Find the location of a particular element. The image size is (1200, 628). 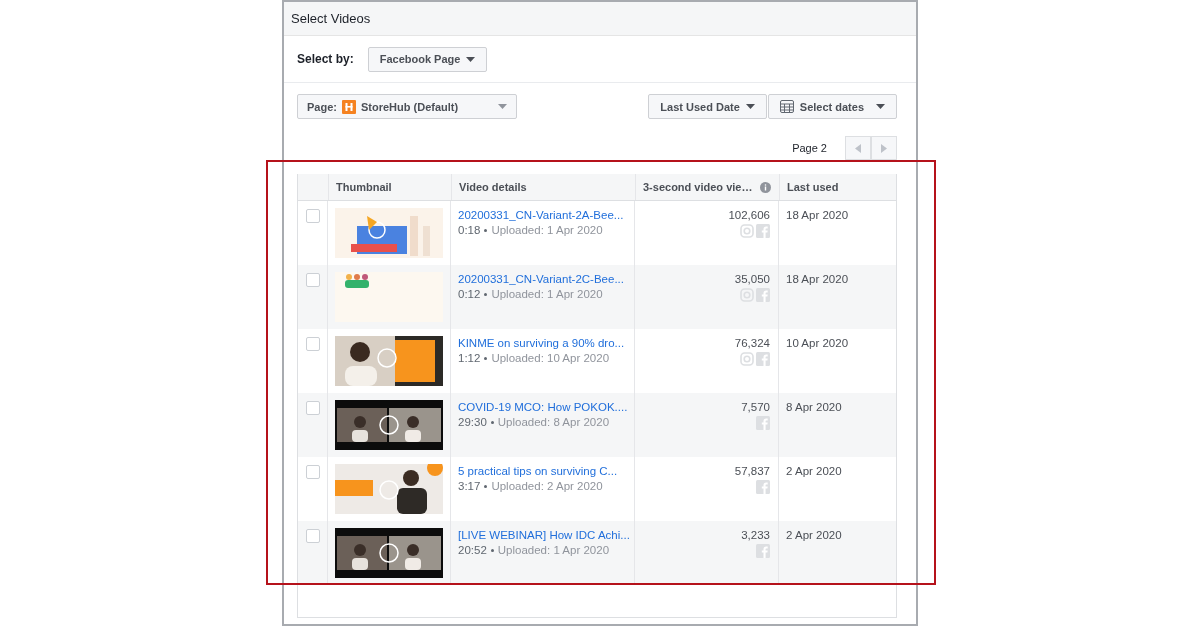

next-page-button is located at coordinates (884, 148).